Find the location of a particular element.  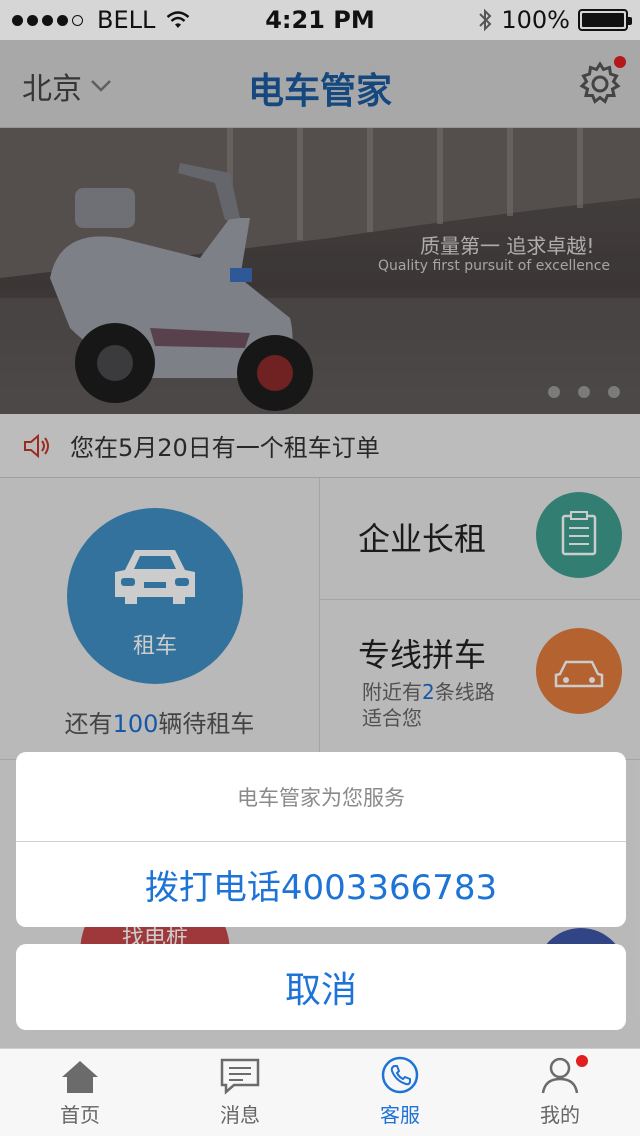

tab-messages-label: 消息 is located at coordinates (240, 1115).